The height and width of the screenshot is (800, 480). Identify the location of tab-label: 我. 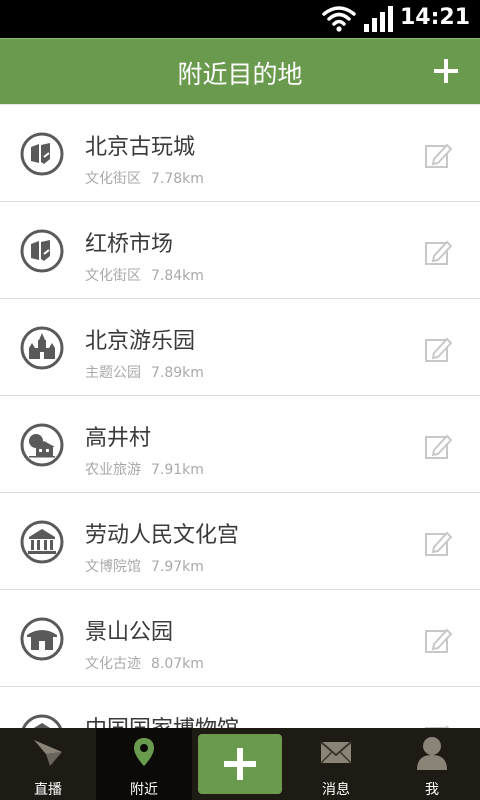
(432, 790).